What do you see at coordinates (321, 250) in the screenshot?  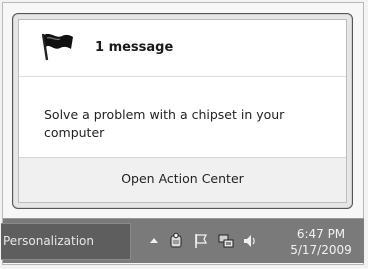 I see `clock-date: 5/17/2009` at bounding box center [321, 250].